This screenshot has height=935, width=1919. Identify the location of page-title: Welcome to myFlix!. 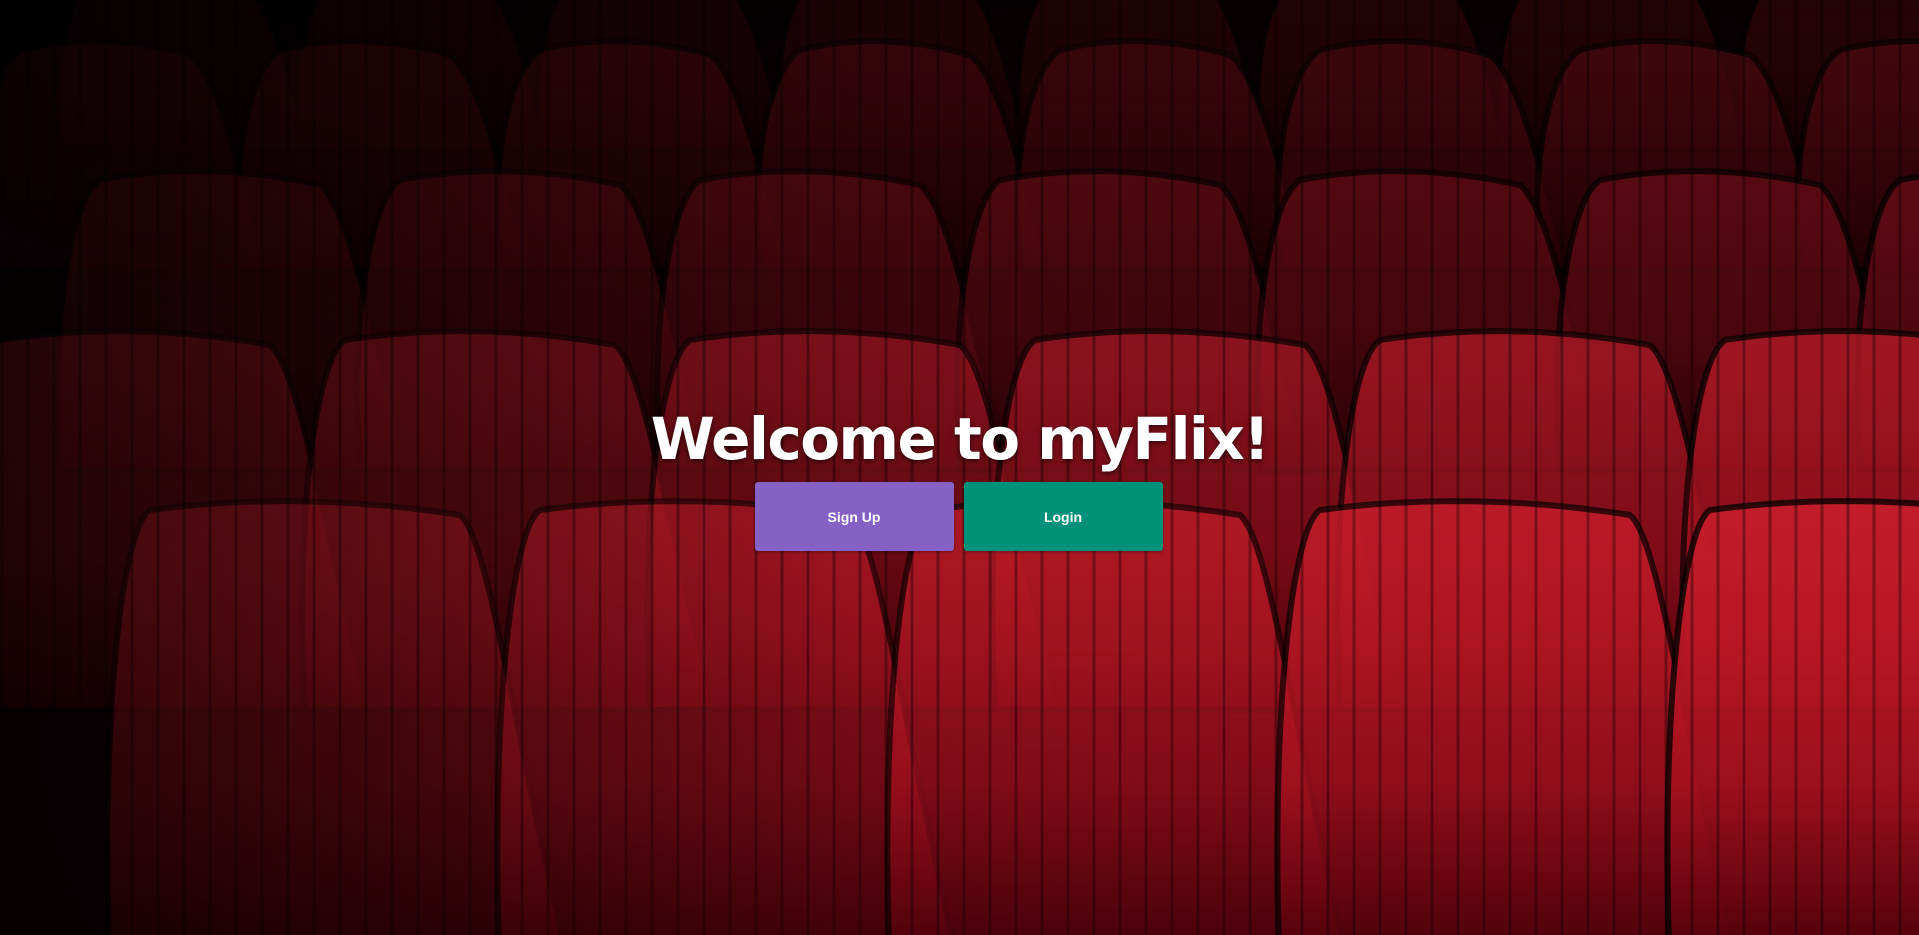
(960, 439).